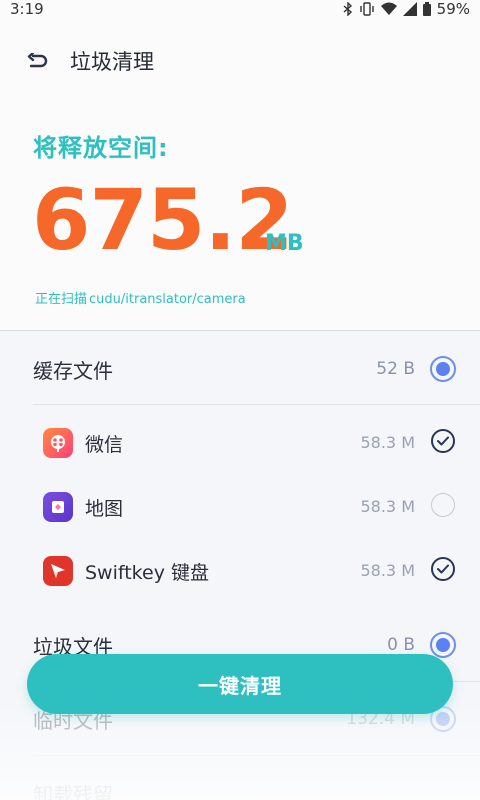 This screenshot has height=800, width=480. What do you see at coordinates (73, 370) in the screenshot?
I see `group-title: 缓存文件` at bounding box center [73, 370].